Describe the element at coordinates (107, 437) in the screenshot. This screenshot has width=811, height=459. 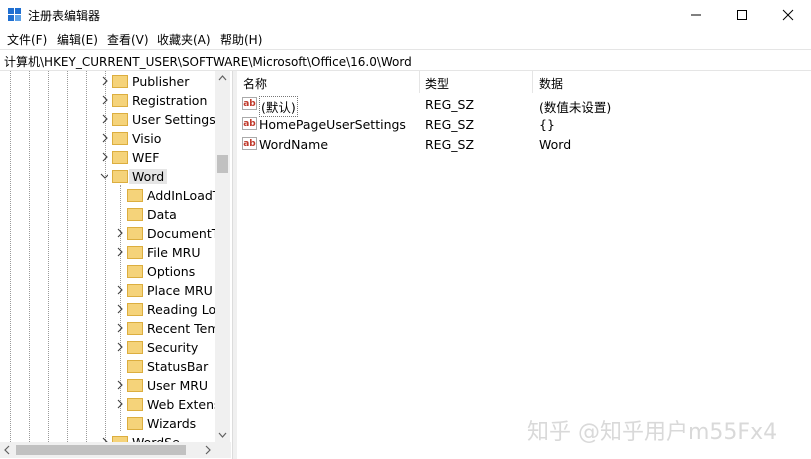
I see `tree-item: WordSe` at that location.